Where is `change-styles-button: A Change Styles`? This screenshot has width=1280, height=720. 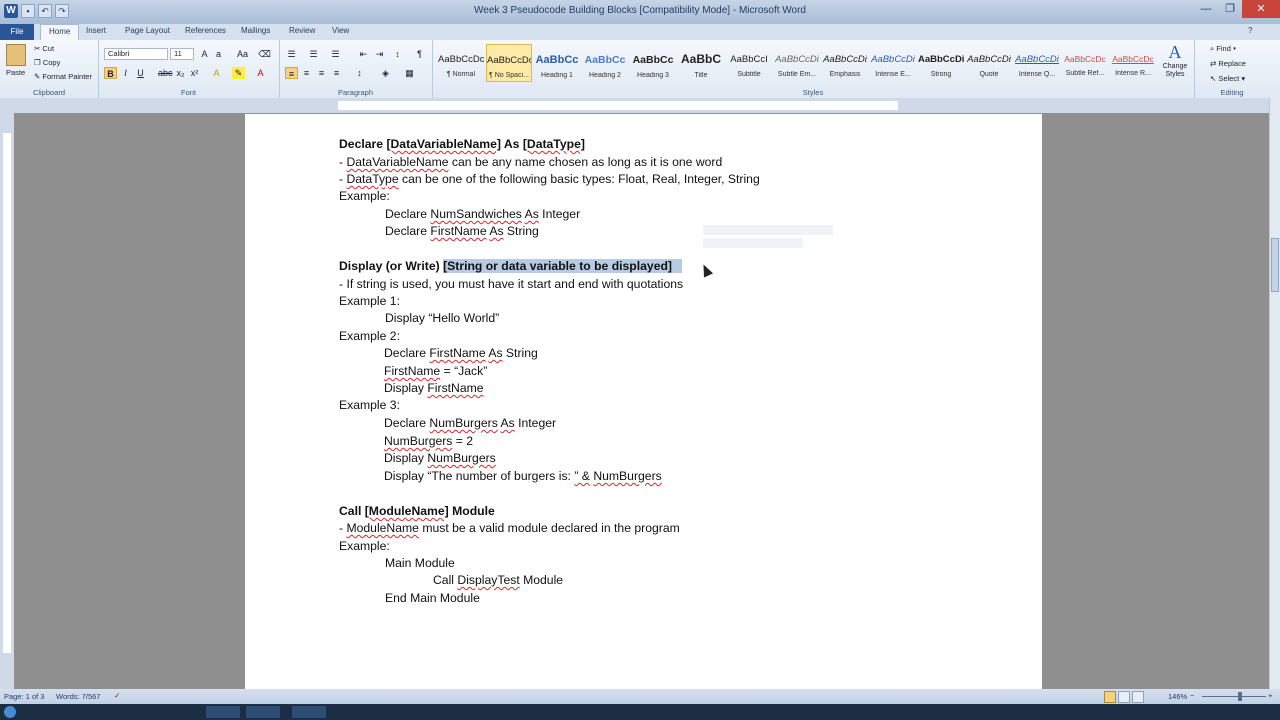 change-styles-button: A Change Styles is located at coordinates (1175, 64).